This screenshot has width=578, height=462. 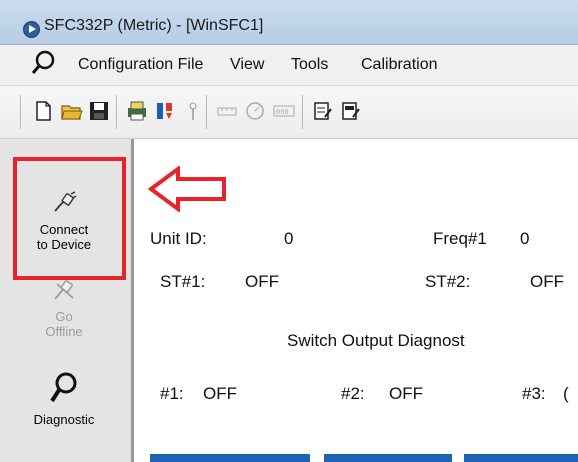 What do you see at coordinates (227, 111) in the screenshot?
I see `ruler-icon` at bounding box center [227, 111].